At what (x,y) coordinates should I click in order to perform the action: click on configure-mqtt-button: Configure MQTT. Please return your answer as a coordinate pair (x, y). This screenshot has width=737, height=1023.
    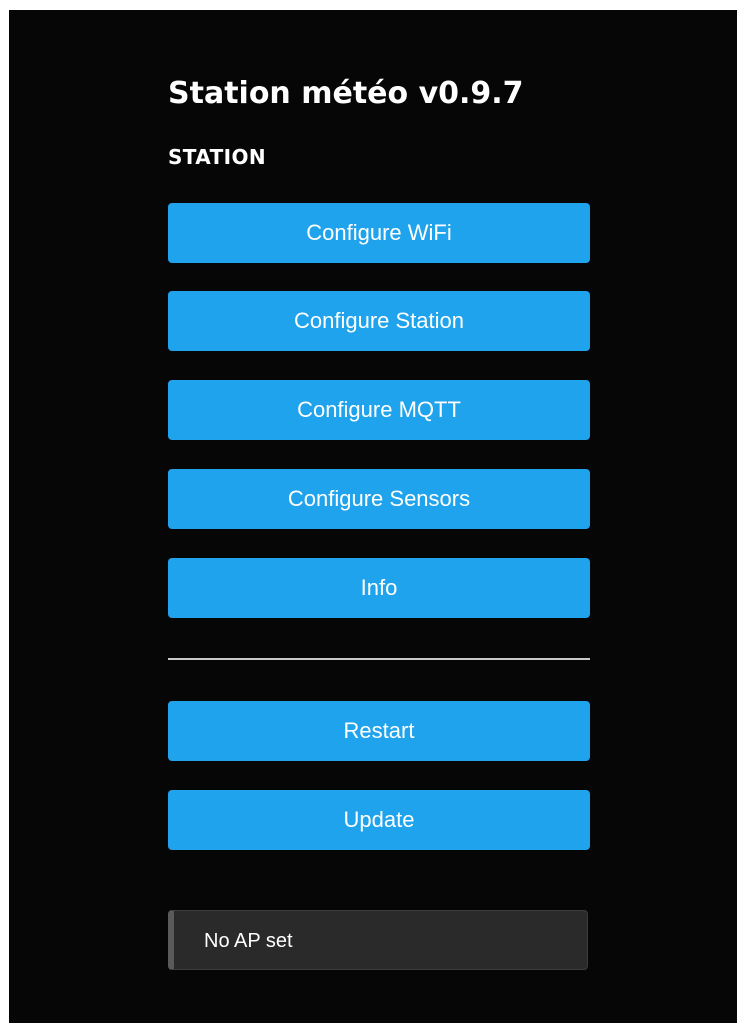
    Looking at the image, I should click on (379, 410).